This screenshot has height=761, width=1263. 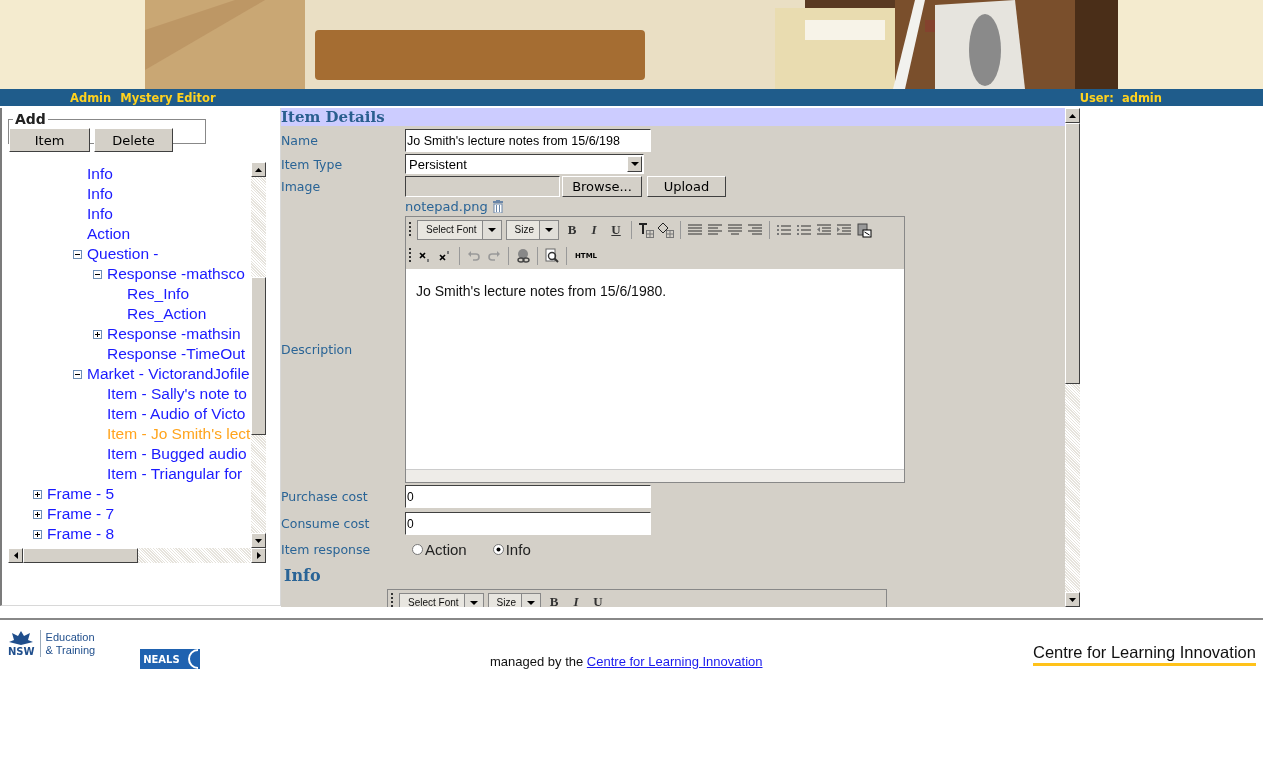 What do you see at coordinates (715, 229) in the screenshot?
I see `align-left-icon` at bounding box center [715, 229].